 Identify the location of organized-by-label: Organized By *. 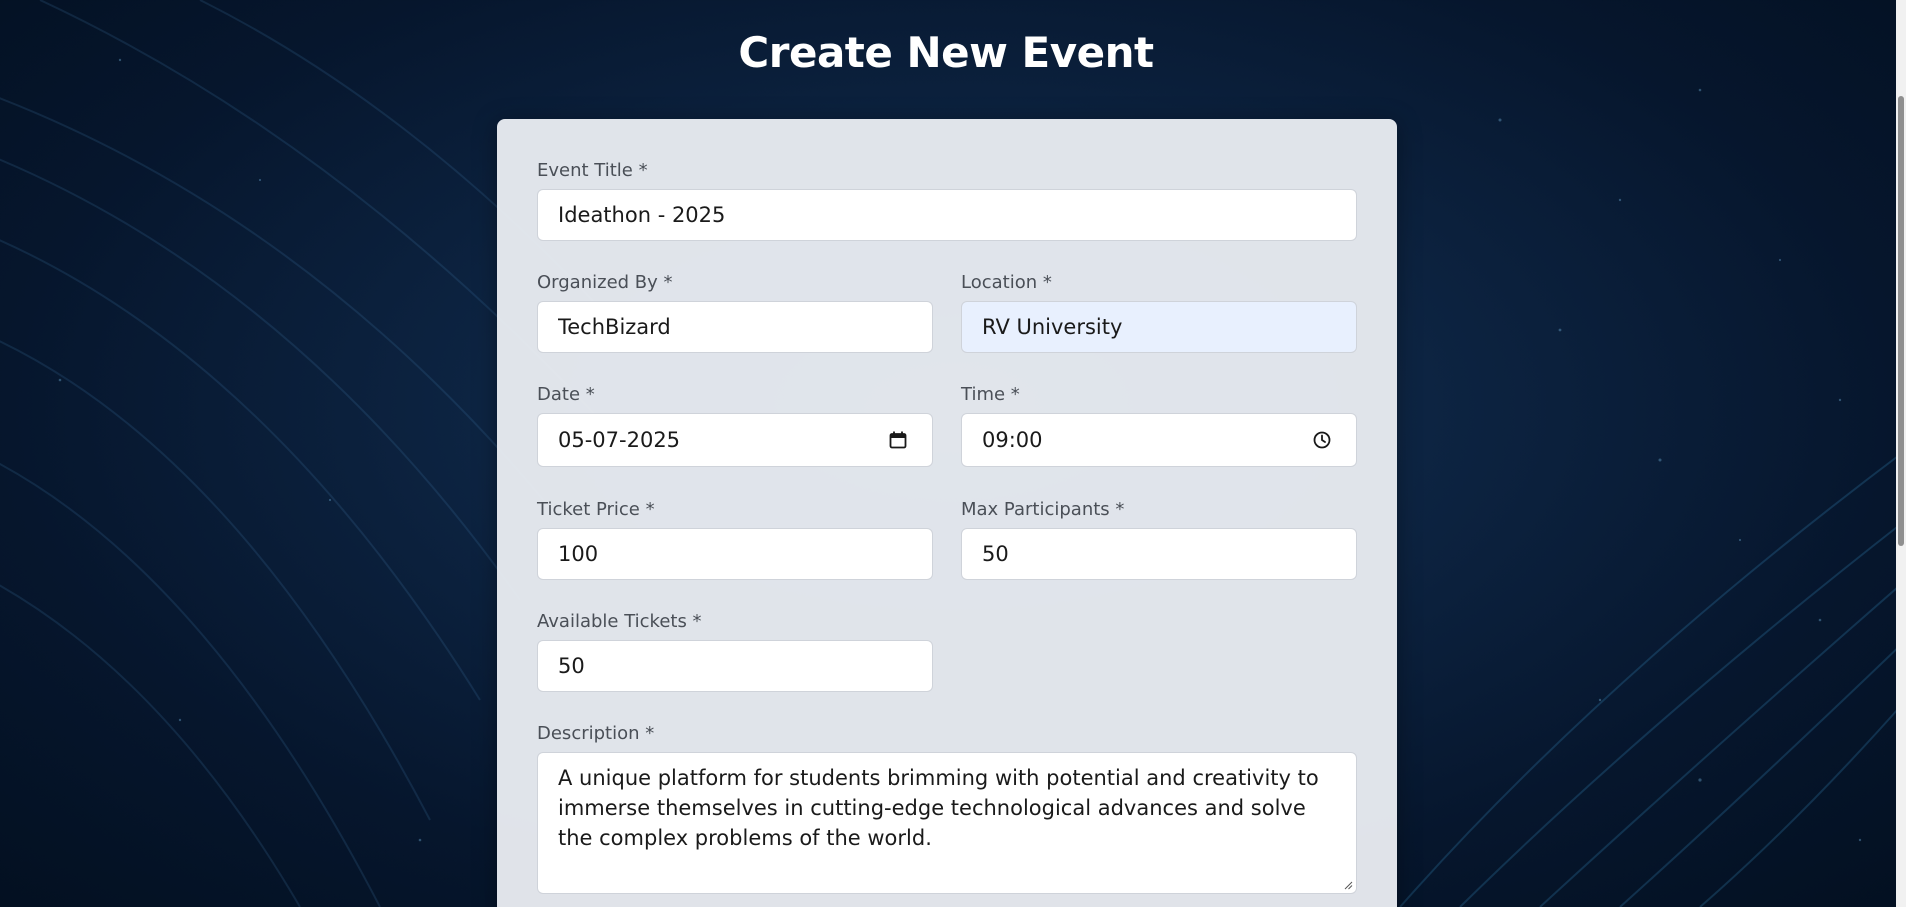
(605, 282).